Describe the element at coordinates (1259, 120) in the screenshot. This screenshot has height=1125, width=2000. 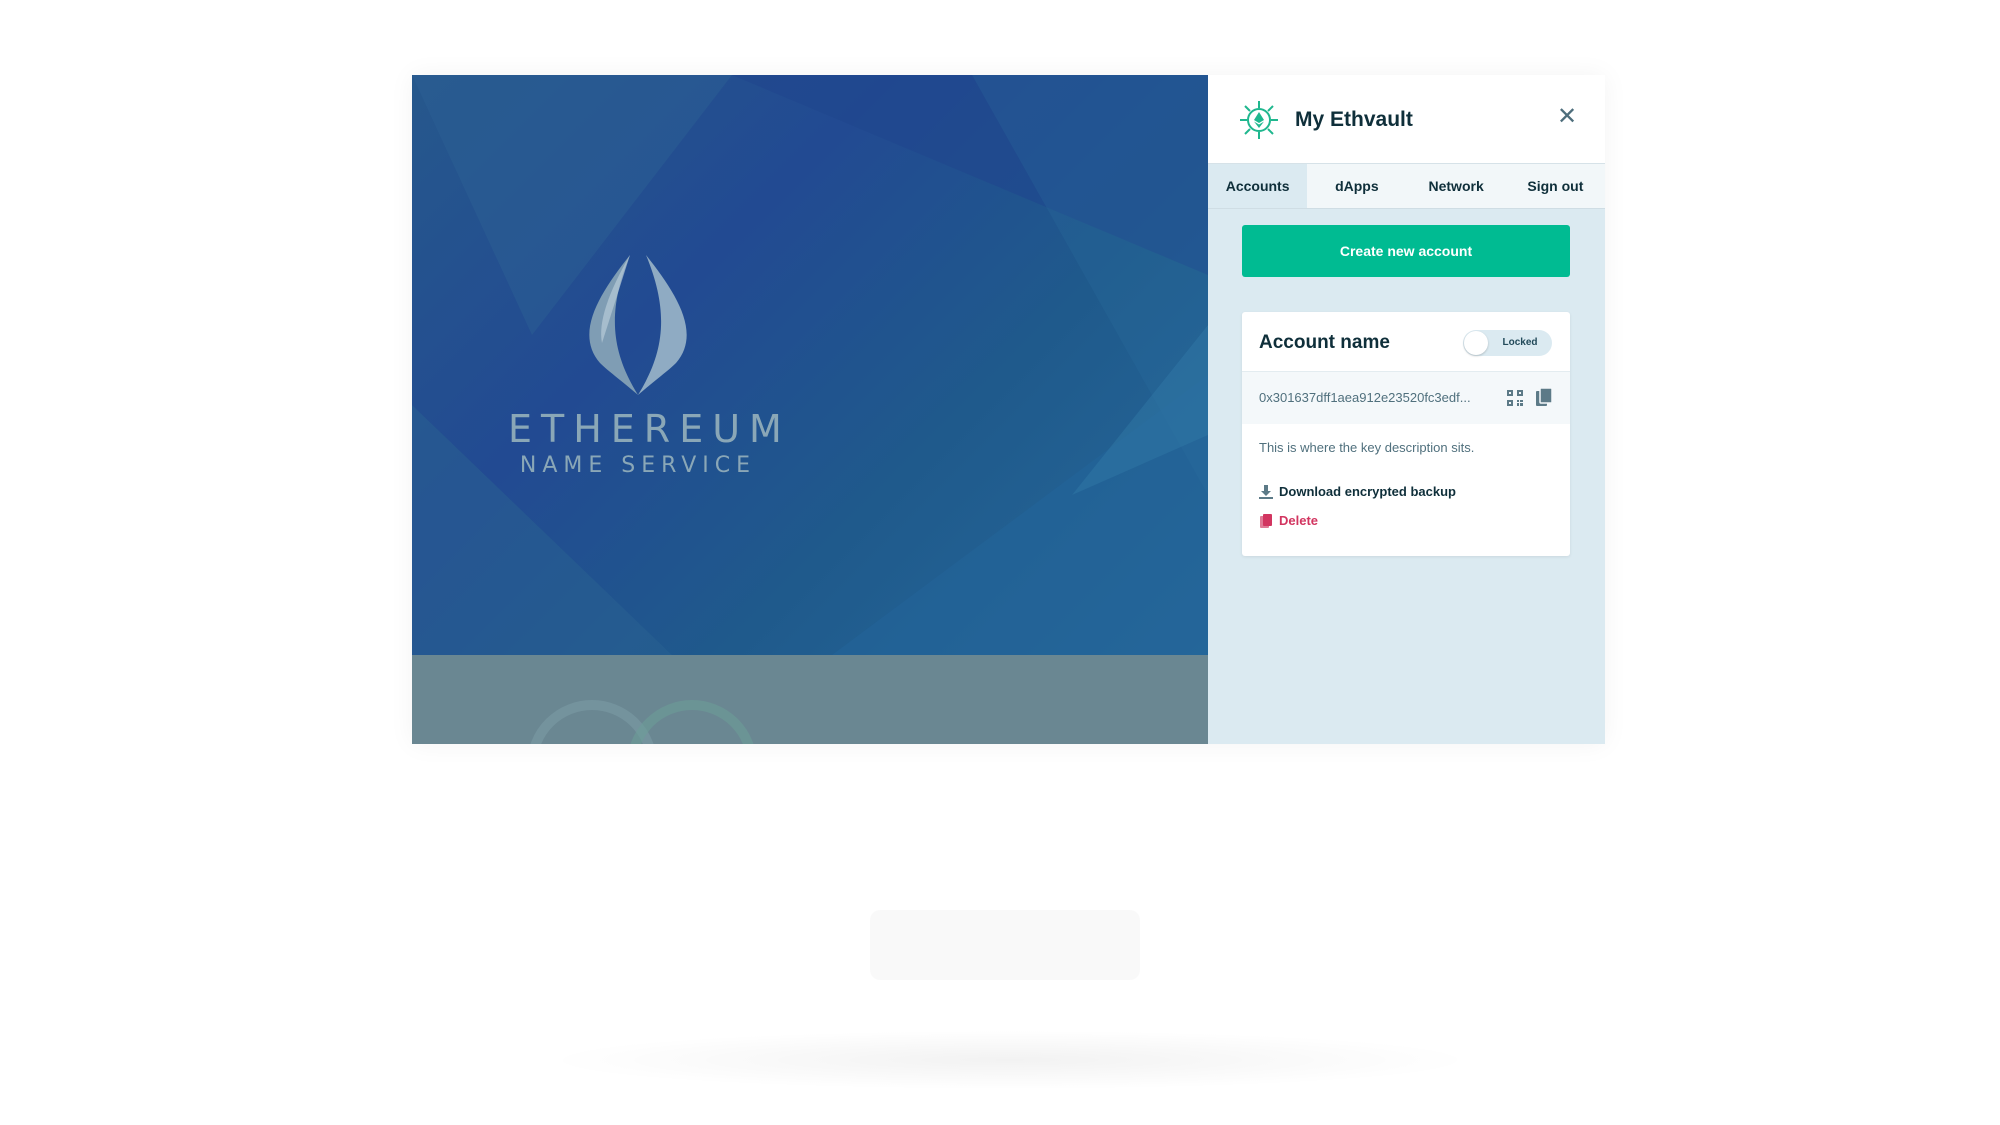
I see `ethvault-logo-icon` at that location.